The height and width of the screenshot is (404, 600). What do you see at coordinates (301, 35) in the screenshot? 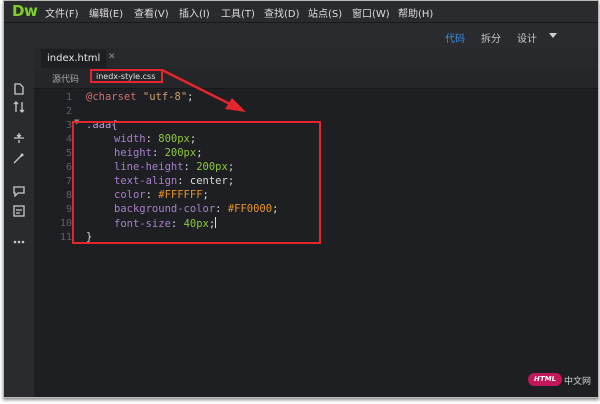
I see `view-toolbar: 代码 拆分 设计` at bounding box center [301, 35].